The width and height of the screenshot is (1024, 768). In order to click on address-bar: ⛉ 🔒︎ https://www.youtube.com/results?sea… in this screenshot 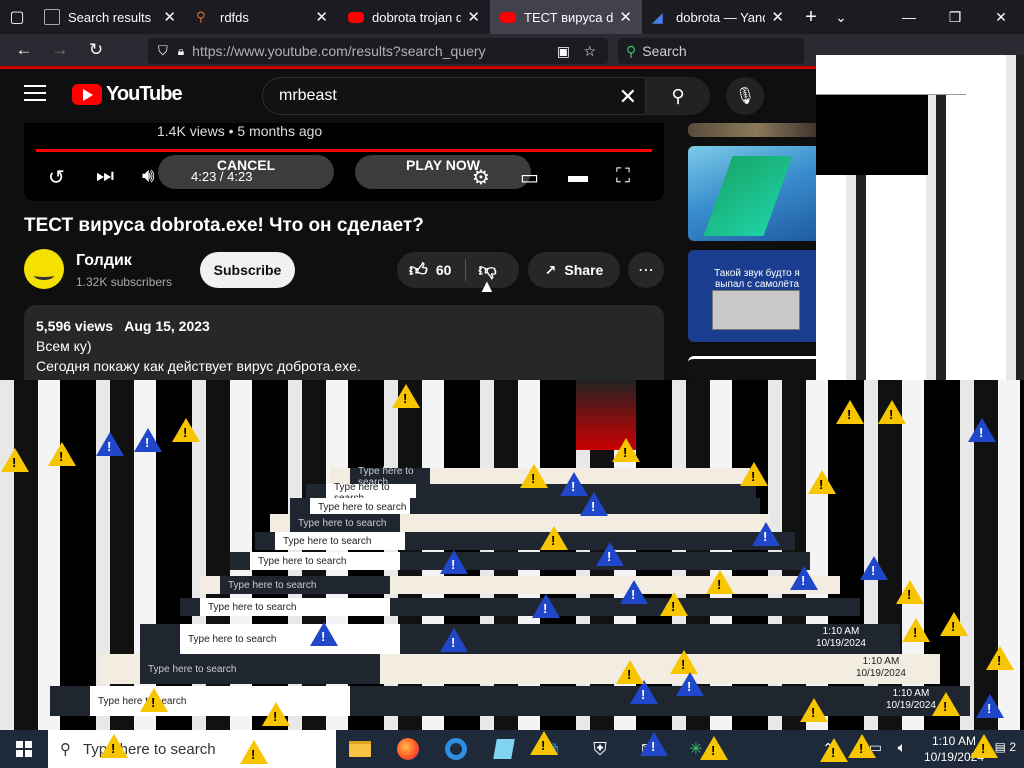, I will do `click(378, 51)`.